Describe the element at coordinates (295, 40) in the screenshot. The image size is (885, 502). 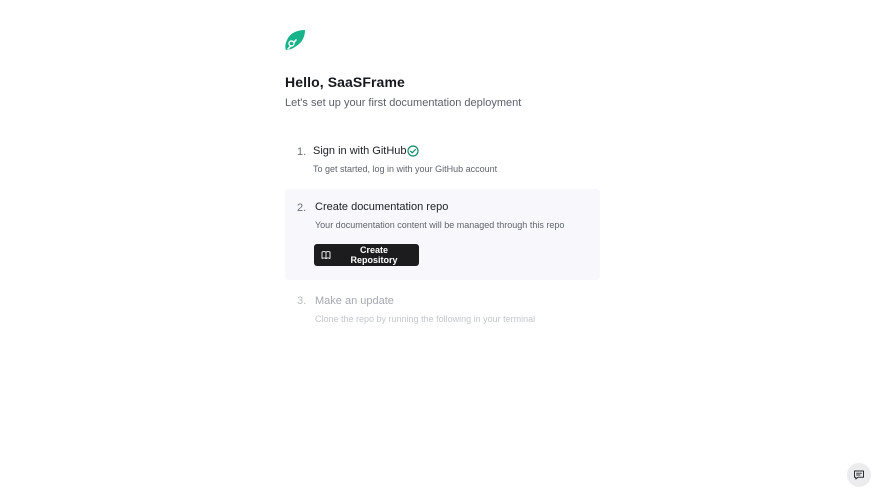
I see `brand-logo-icon` at that location.